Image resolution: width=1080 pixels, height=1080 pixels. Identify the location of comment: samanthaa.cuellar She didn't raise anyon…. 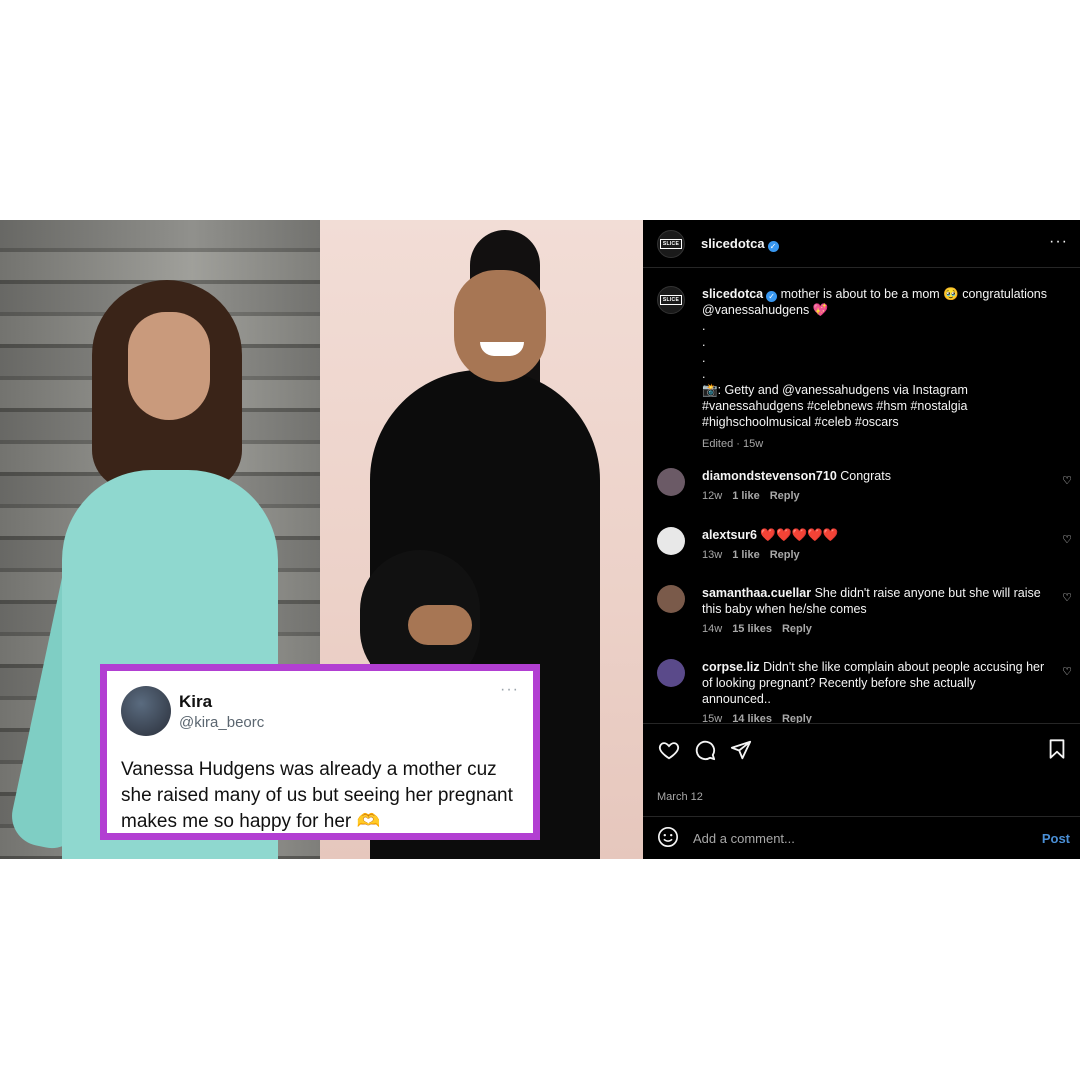
(864, 610).